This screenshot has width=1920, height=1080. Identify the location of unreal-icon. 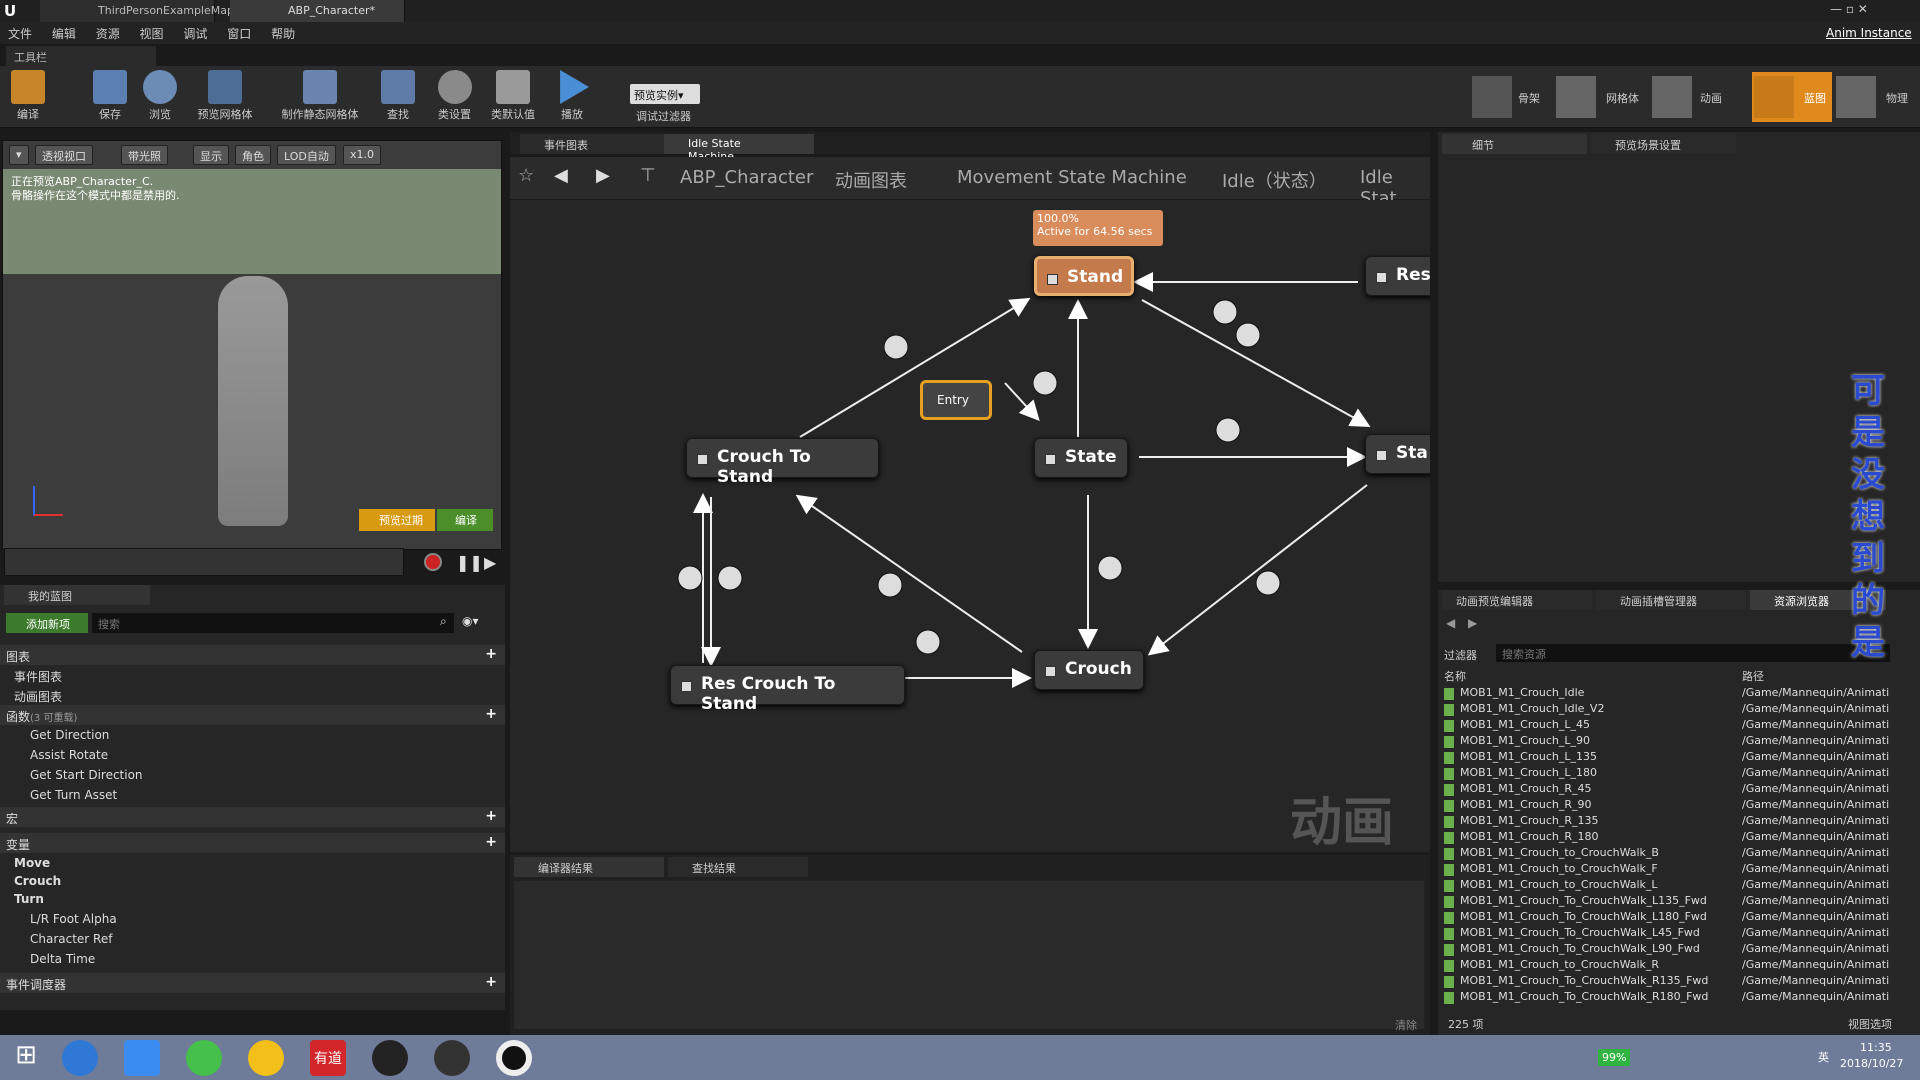
(390, 1058).